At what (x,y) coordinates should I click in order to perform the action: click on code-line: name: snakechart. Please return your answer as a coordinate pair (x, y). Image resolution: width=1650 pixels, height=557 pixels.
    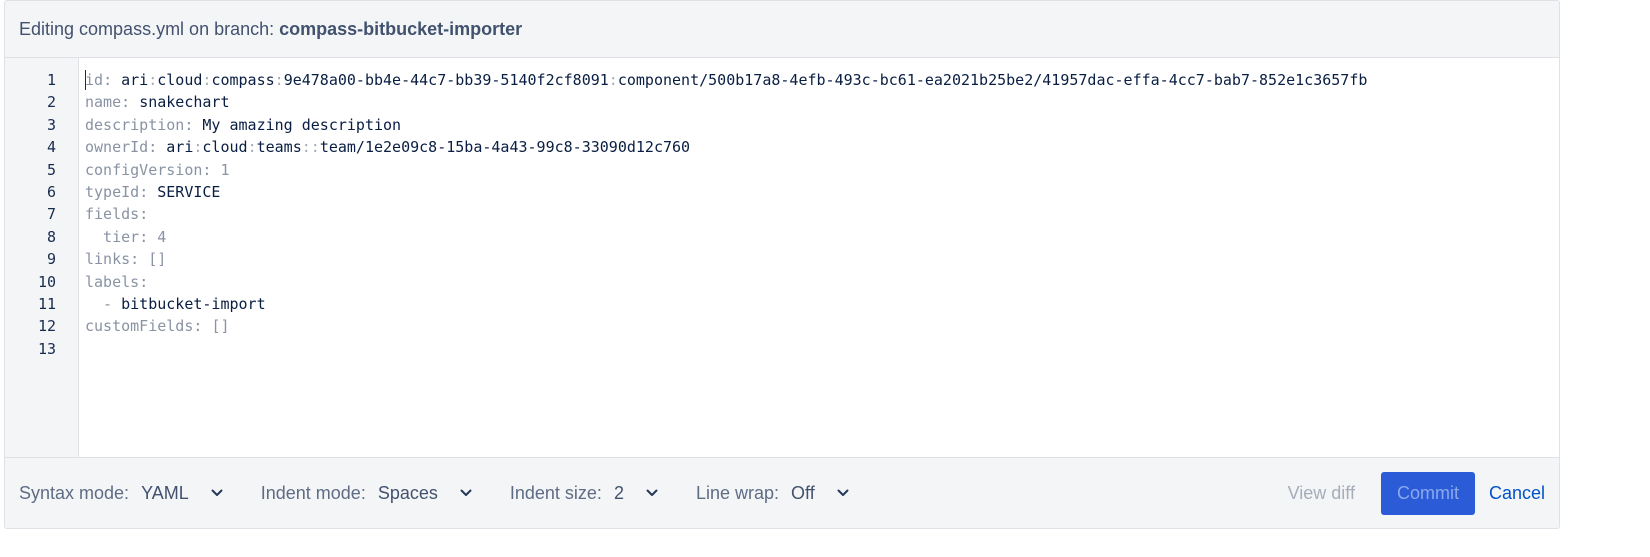
    Looking at the image, I should click on (822, 102).